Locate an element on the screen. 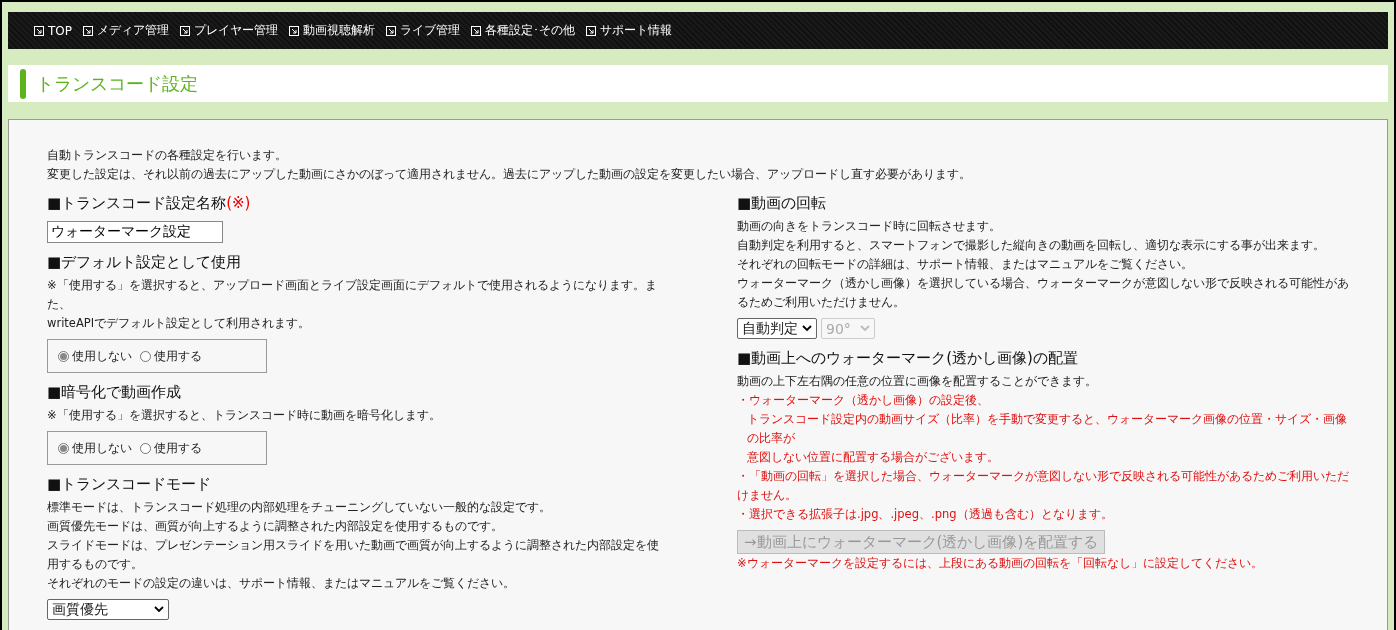  description-text: ウォーターマーク（透かし画像）を選択している場合、ウォーターマークが意図しない形で反映される可能性があるためご利用いただけません。 is located at coordinates (1043, 293).